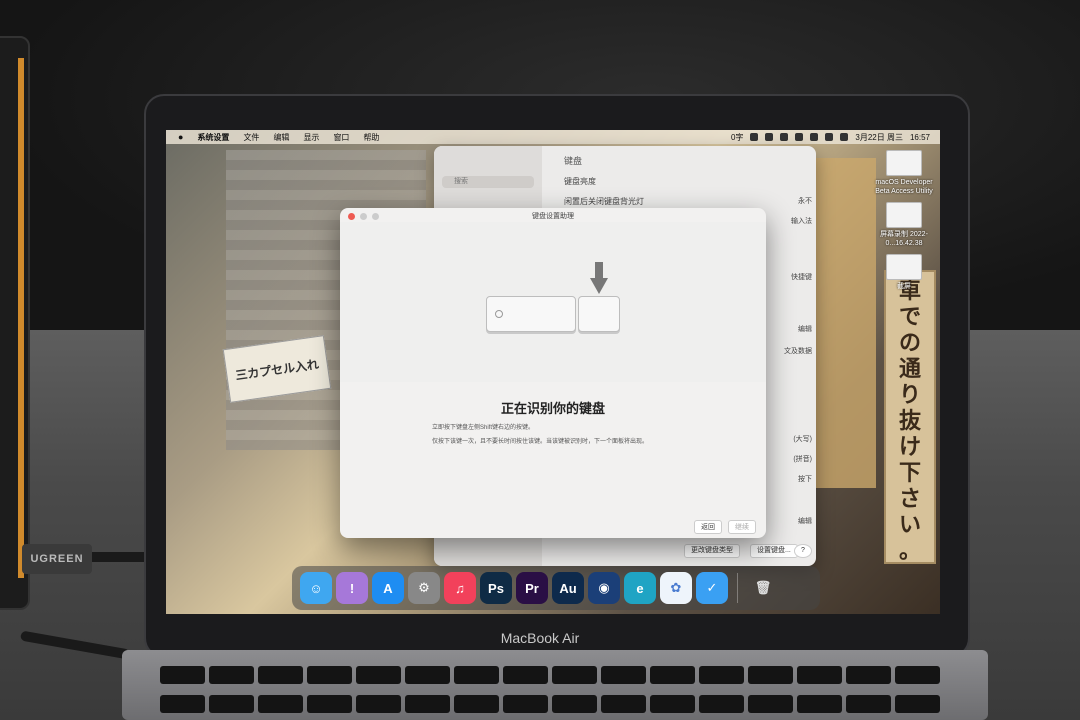 This screenshot has height=720, width=1080. Describe the element at coordinates (341, 137) in the screenshot. I see `menu-window: 窗口` at that location.